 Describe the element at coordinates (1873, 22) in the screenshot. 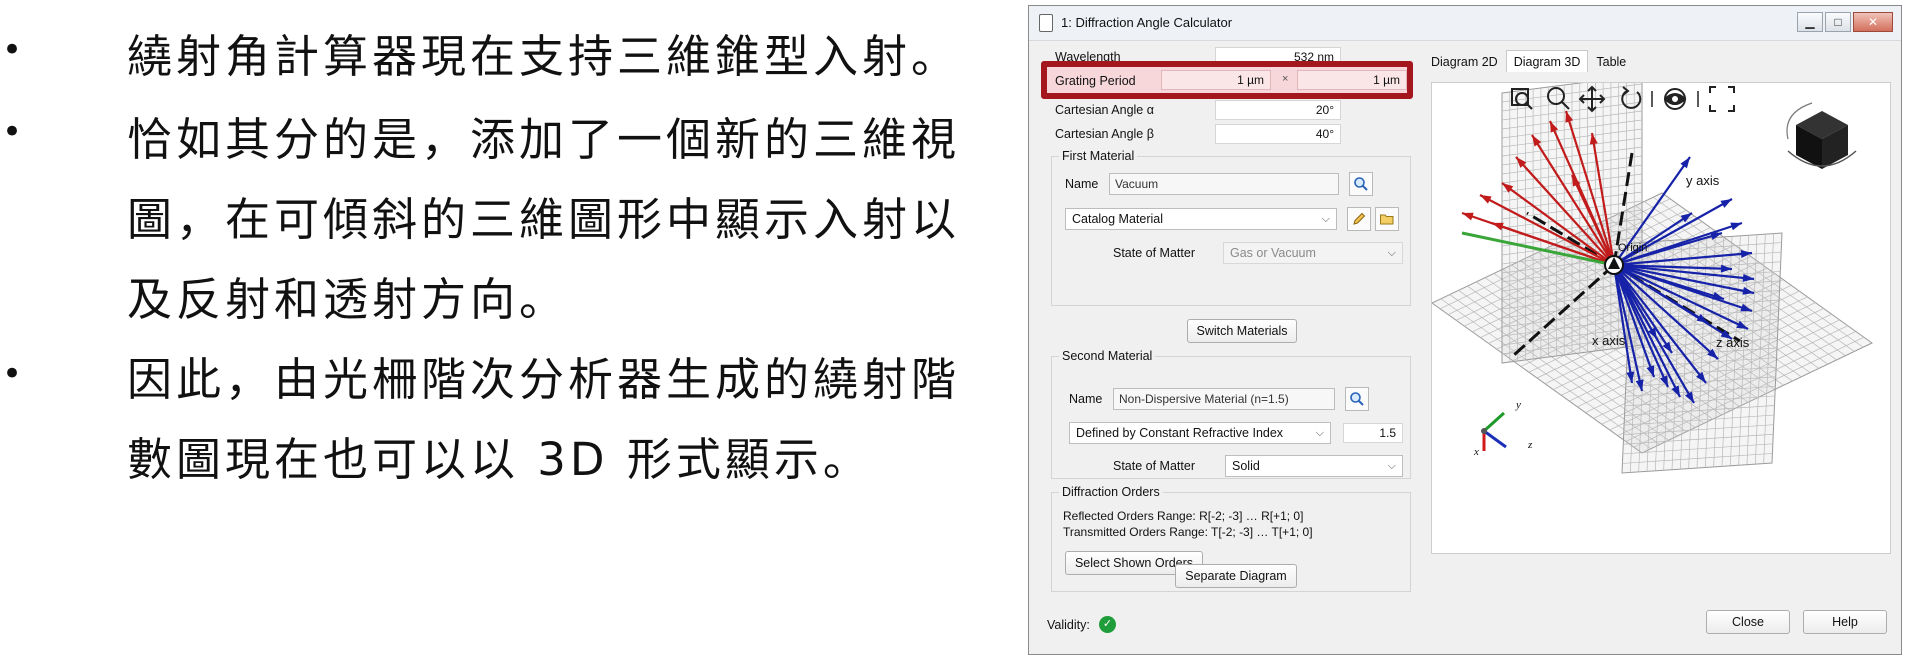

I see `close-window-button: ✕` at that location.